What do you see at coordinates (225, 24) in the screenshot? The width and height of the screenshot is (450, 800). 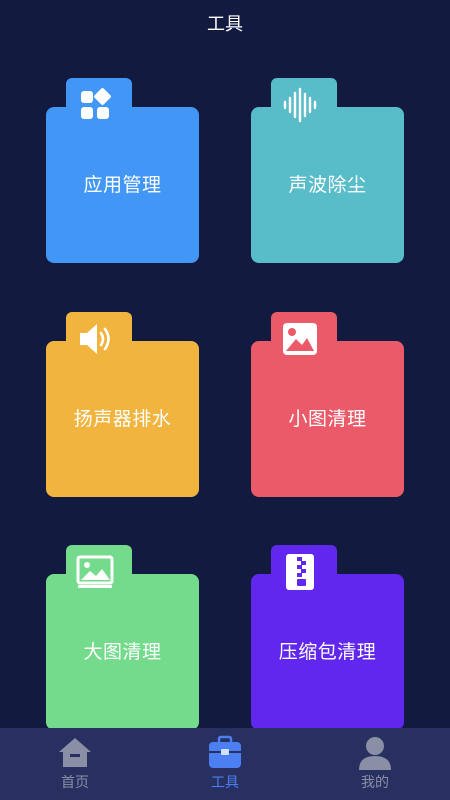 I see `page-title: 工具` at bounding box center [225, 24].